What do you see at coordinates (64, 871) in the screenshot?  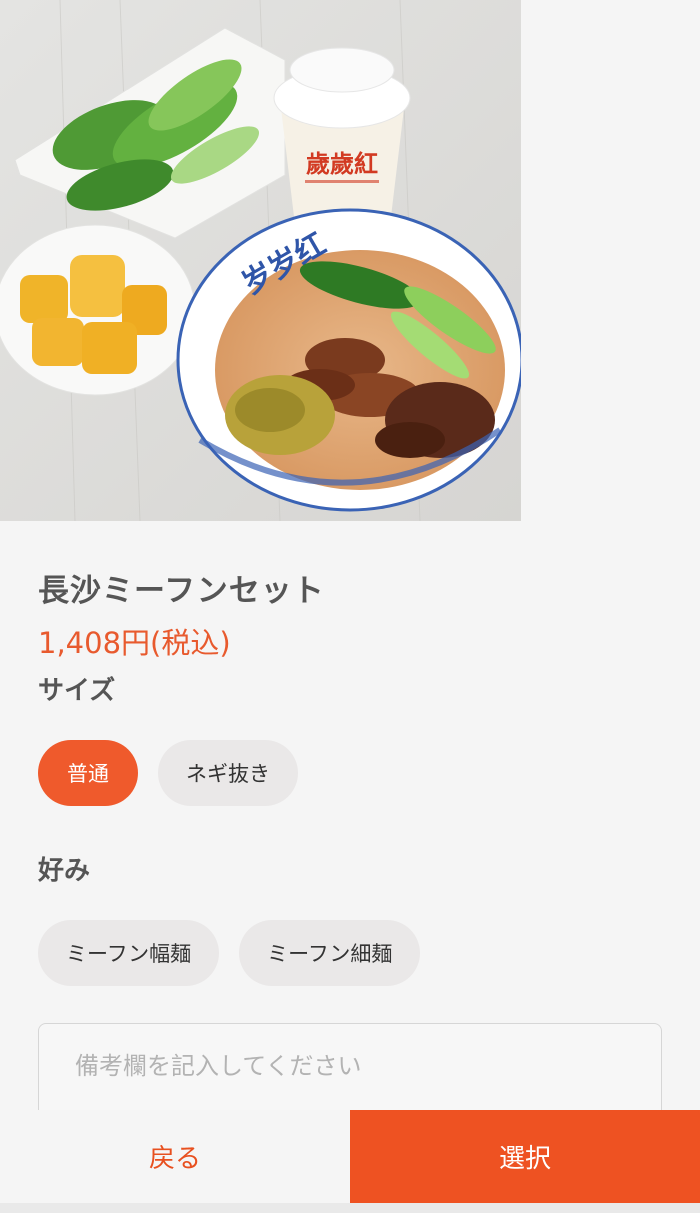 I see `preference-section-label: 好み` at bounding box center [64, 871].